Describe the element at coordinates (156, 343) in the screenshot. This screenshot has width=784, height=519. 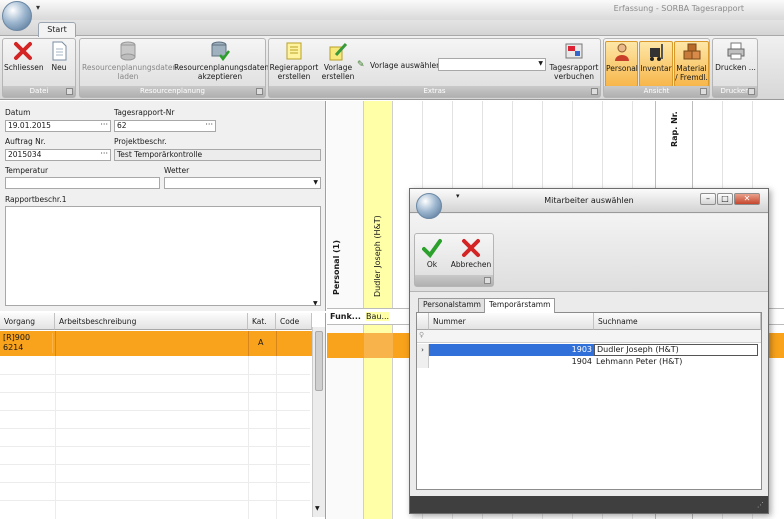
I see `table-row: [R]900 6214 A` at that location.